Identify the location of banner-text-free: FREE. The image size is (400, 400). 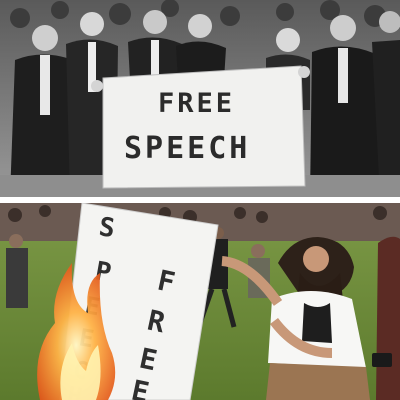
(196, 103).